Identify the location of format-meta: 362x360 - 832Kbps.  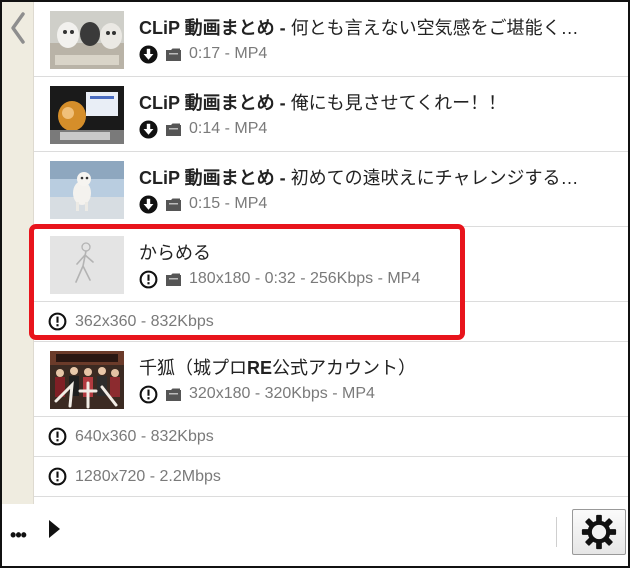
(131, 321).